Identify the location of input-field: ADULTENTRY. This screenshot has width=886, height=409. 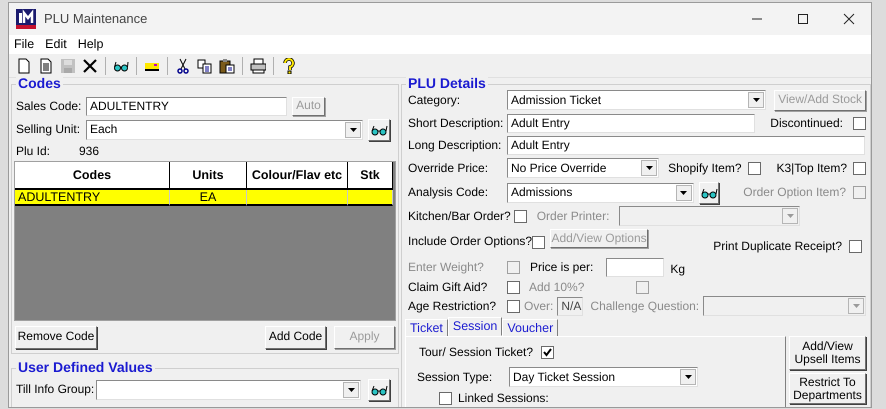
(186, 106).